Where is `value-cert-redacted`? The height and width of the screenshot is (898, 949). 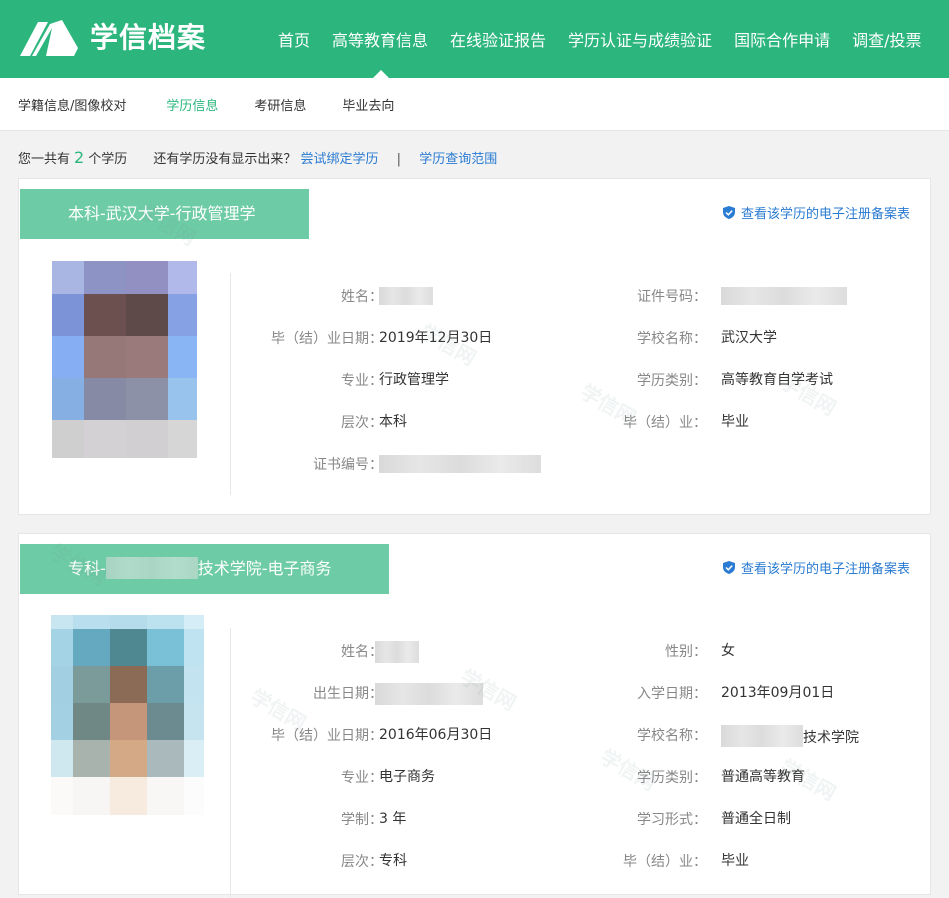
value-cert-redacted is located at coordinates (460, 464).